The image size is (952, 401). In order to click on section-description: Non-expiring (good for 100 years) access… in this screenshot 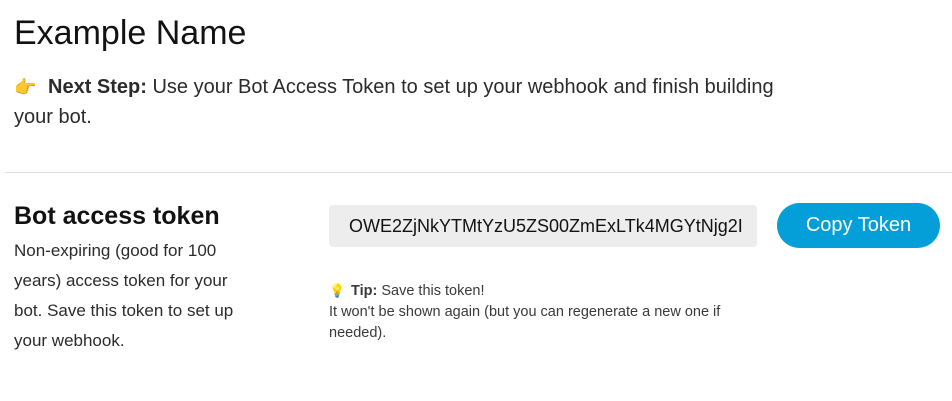, I will do `click(124, 295)`.